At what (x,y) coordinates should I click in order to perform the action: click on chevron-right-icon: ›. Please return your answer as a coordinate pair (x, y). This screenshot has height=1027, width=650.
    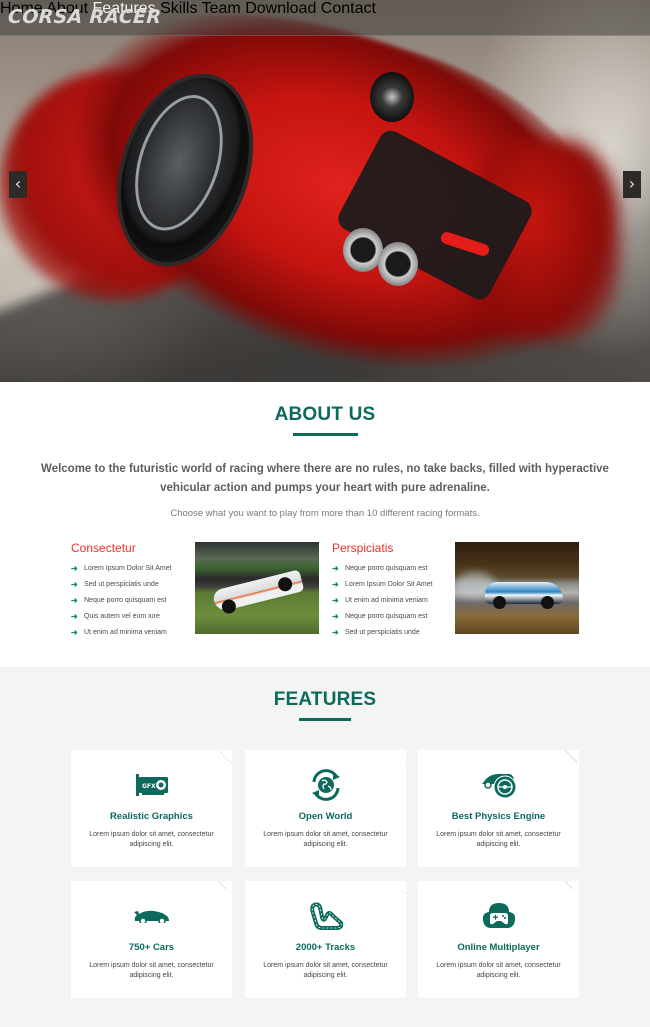
    Looking at the image, I should click on (632, 183).